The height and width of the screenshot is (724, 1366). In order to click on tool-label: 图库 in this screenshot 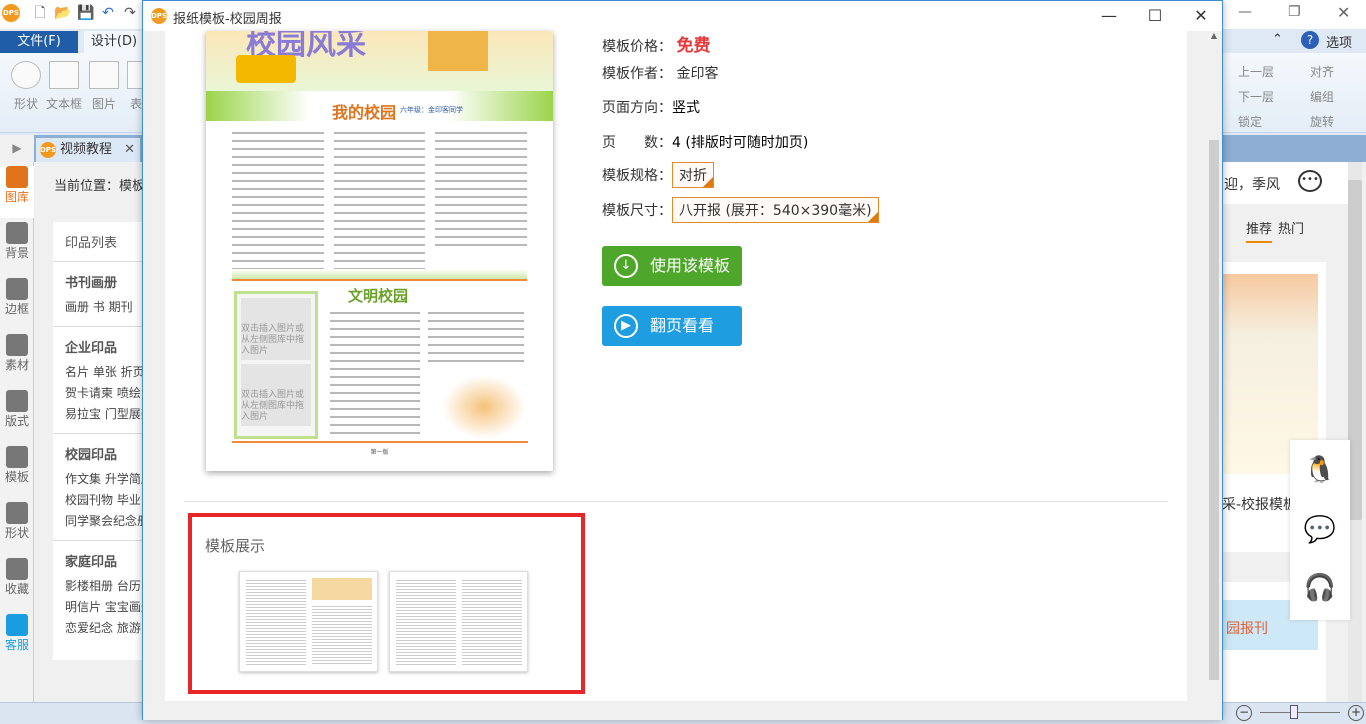, I will do `click(16, 197)`.